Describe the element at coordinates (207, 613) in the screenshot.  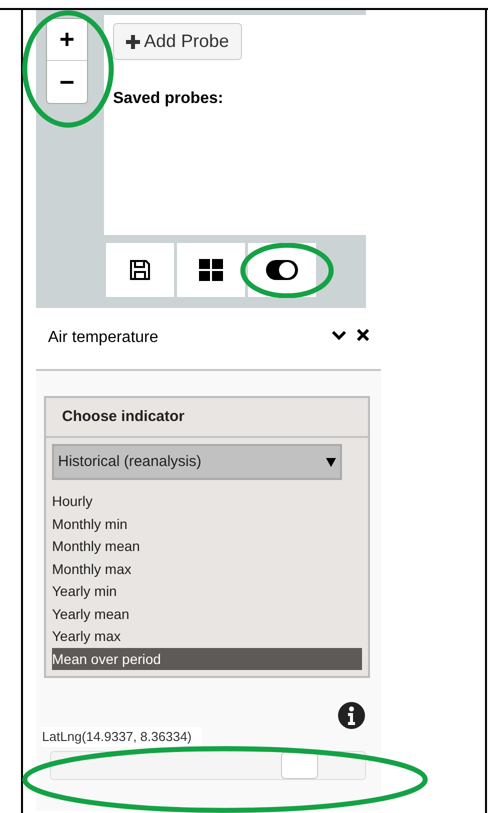
I see `indicator-option: Yearly mean` at that location.